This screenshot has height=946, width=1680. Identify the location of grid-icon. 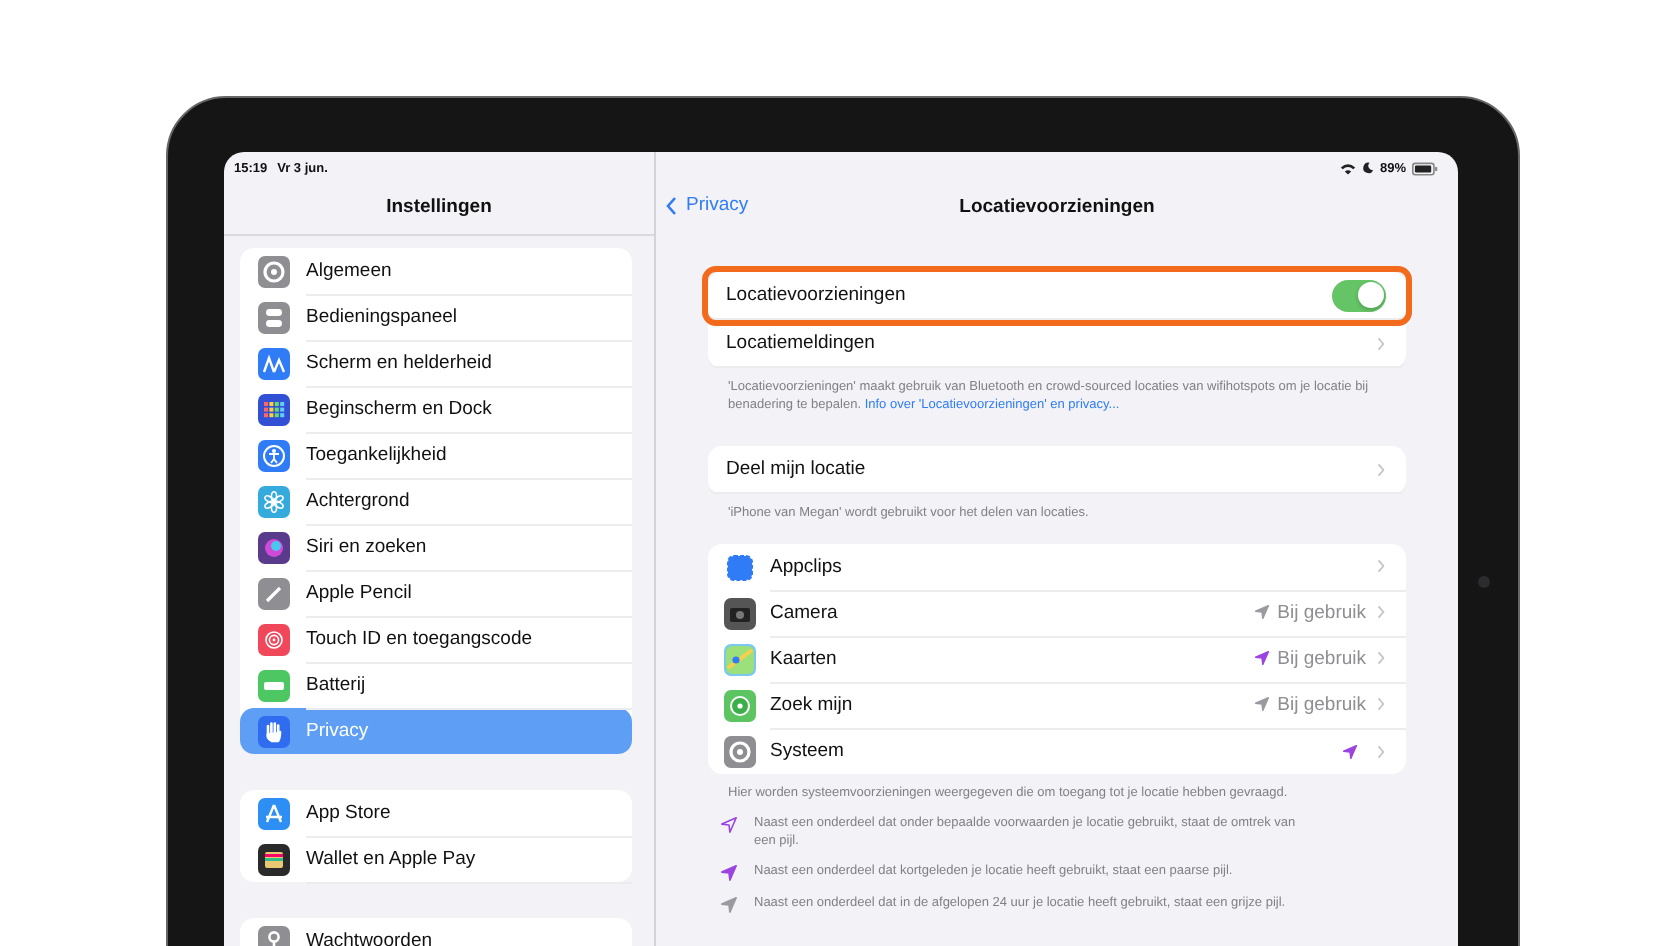
(274, 409).